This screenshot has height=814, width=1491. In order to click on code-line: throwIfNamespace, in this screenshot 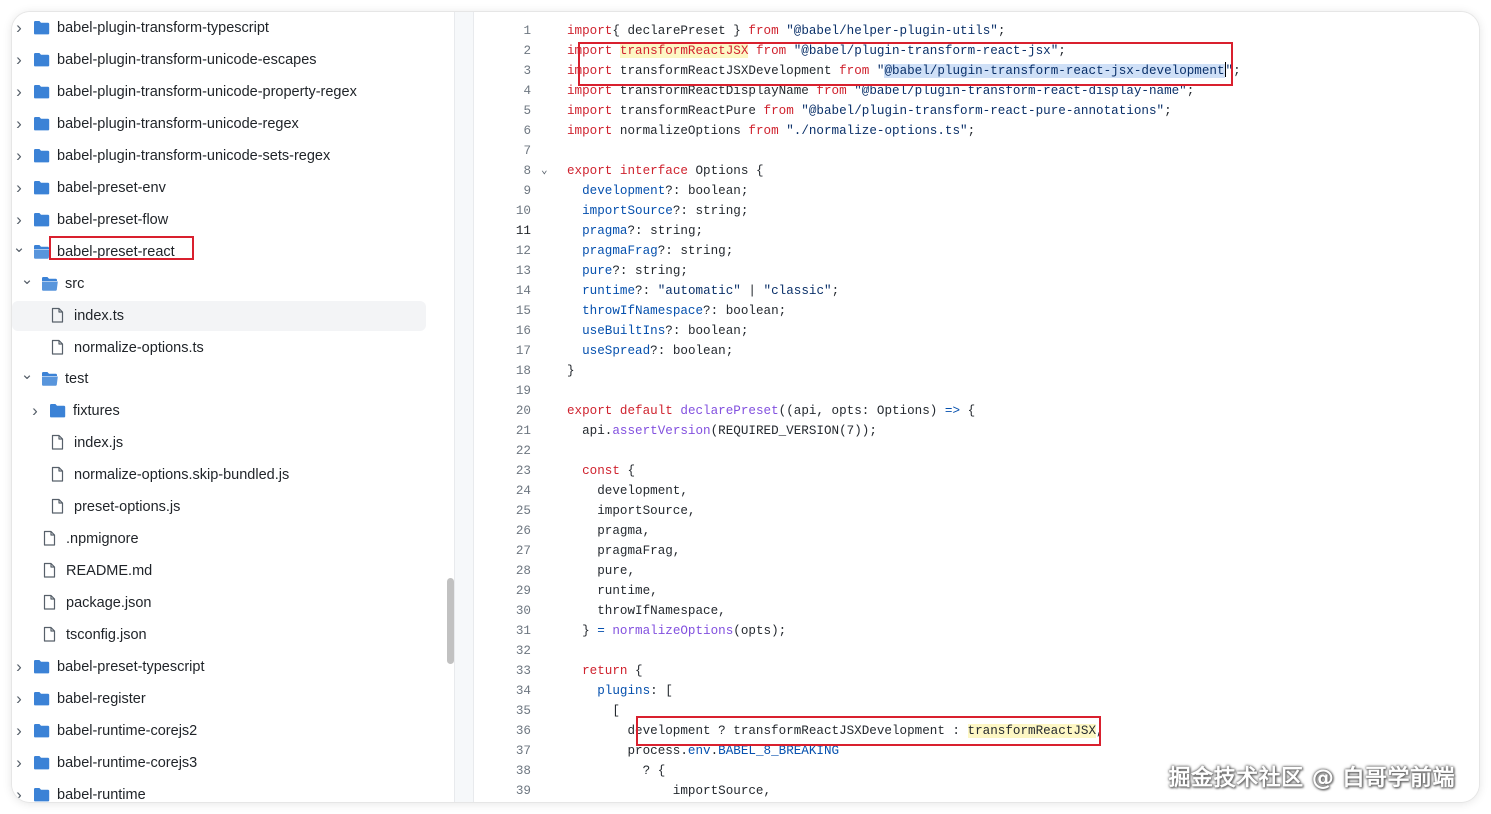, I will do `click(646, 611)`.